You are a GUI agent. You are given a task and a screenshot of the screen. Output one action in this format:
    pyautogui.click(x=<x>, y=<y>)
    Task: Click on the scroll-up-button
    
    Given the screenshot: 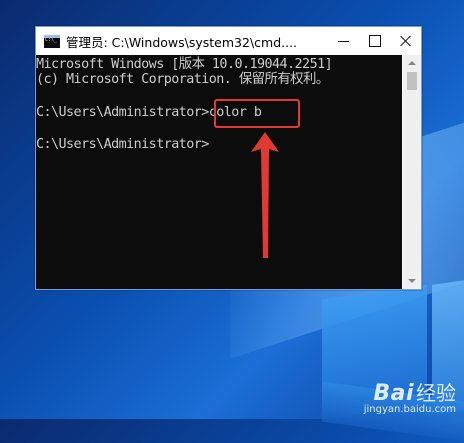 What is the action you would take?
    pyautogui.click(x=412, y=63)
    